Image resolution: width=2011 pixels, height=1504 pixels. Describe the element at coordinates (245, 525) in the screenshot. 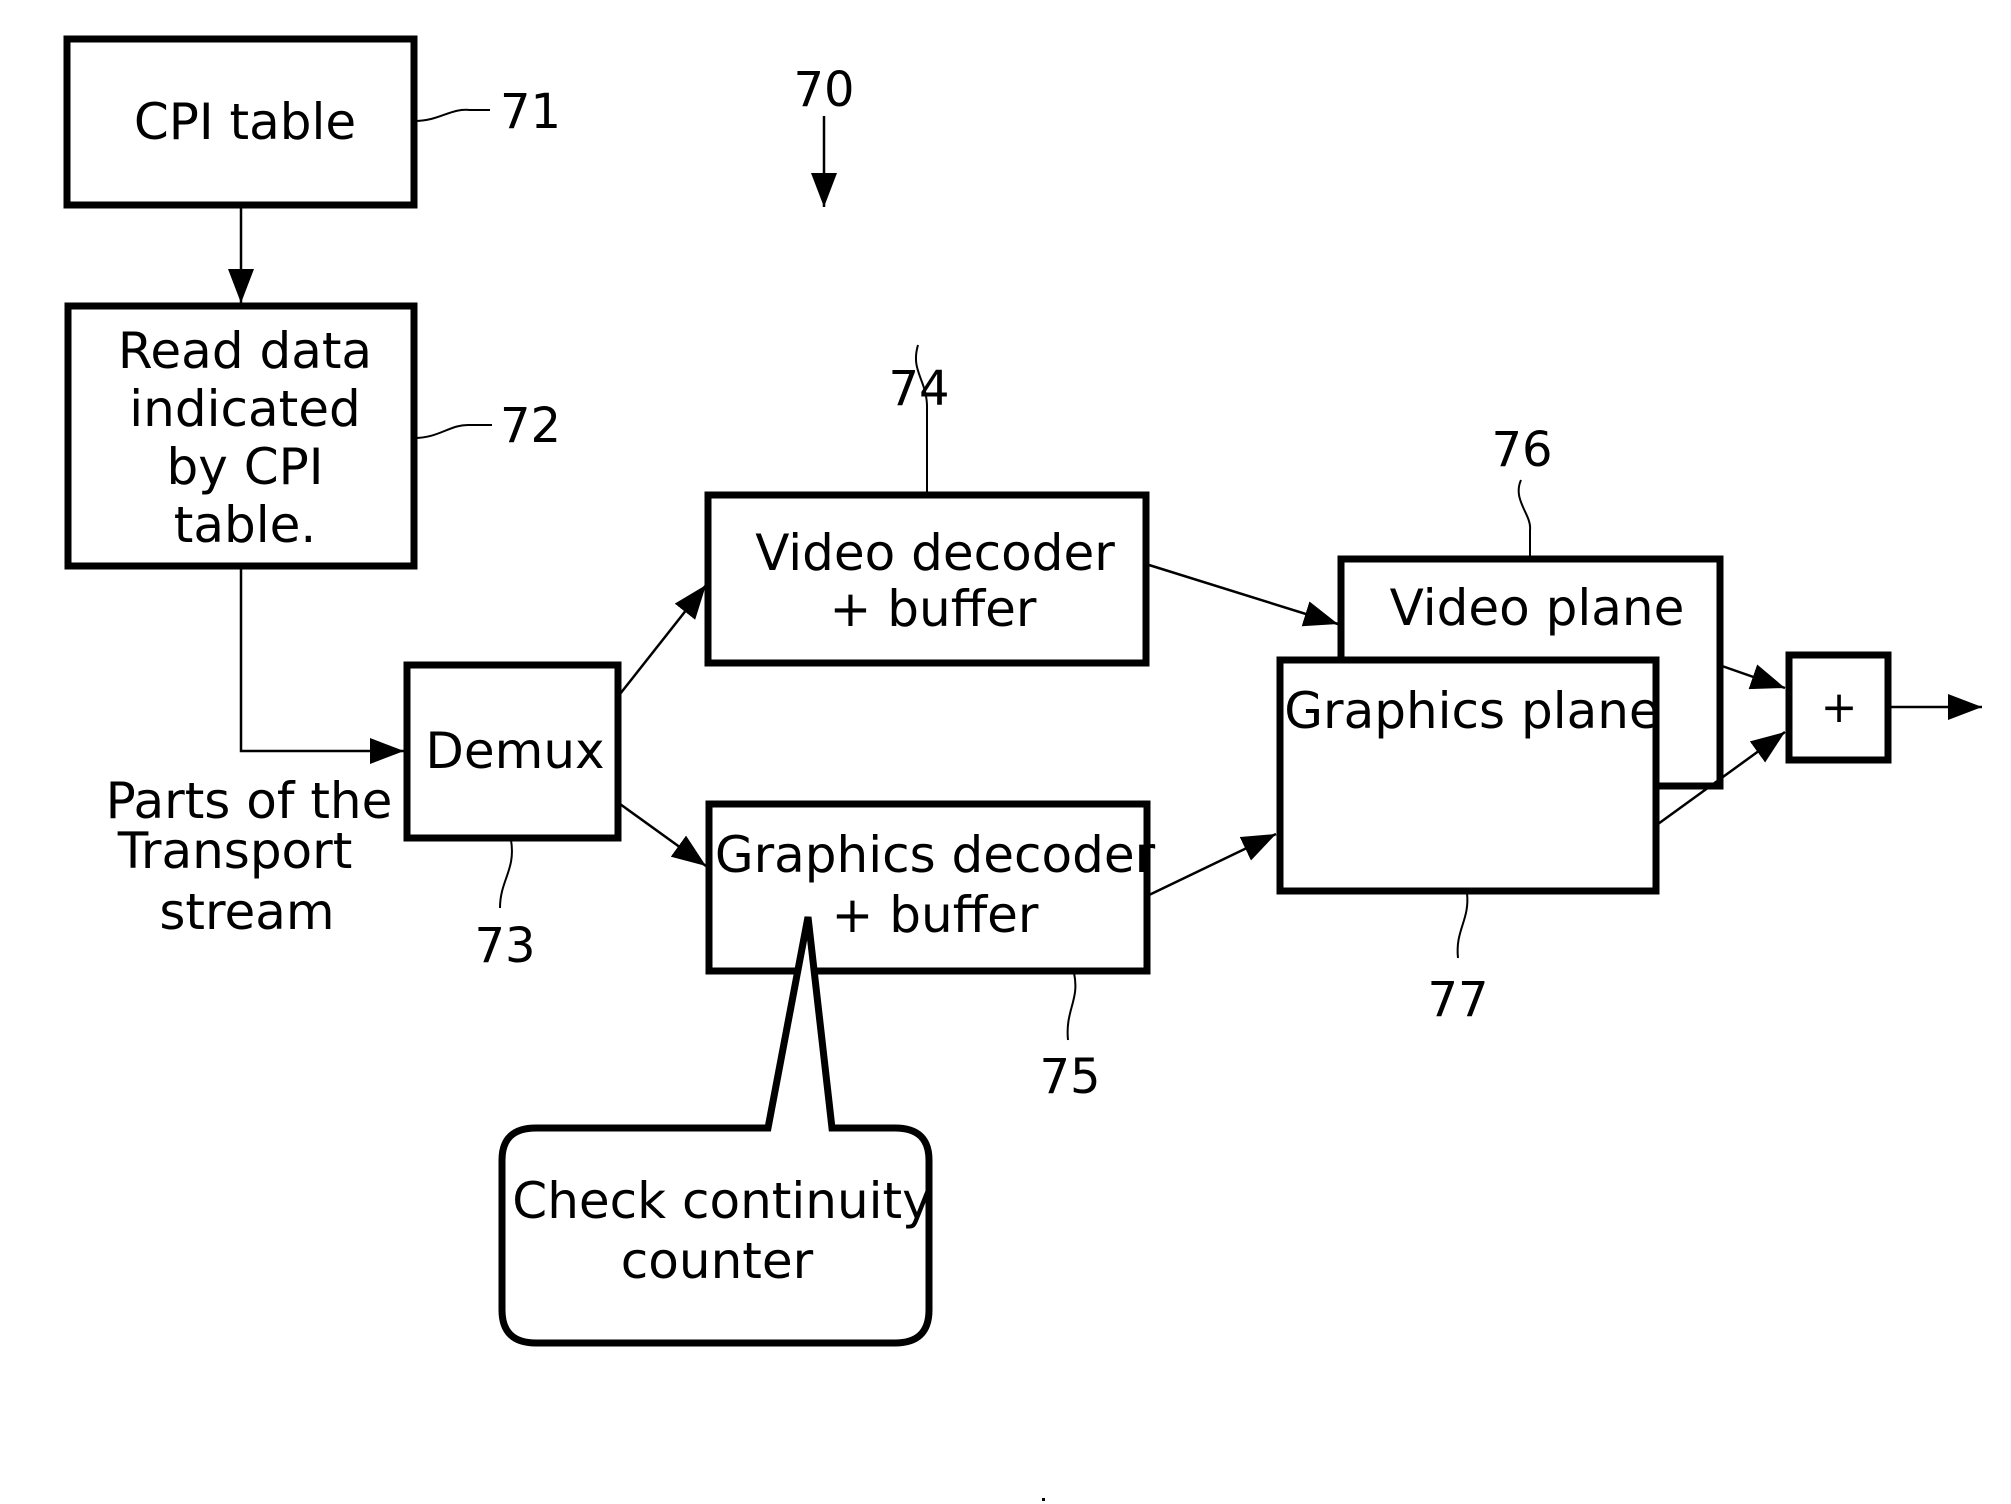

I see `read-data-line-4: table.` at that location.